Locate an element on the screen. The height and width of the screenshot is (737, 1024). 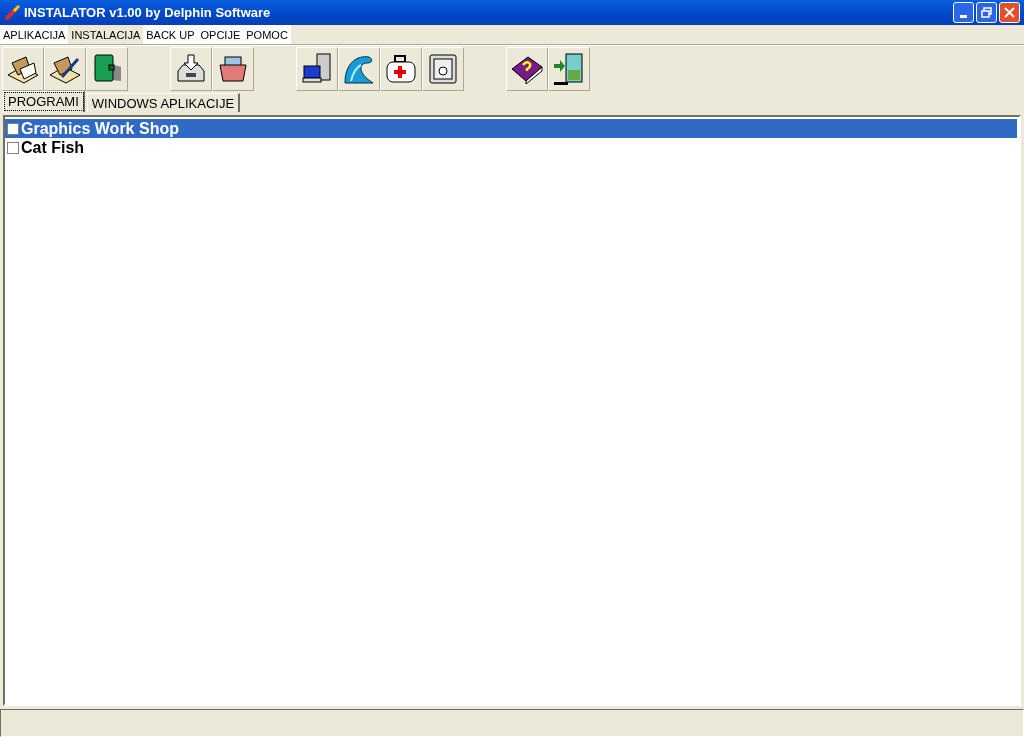
safe-icon is located at coordinates (443, 68).